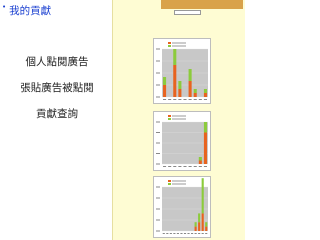 The image size is (320, 240). Describe the element at coordinates (30, 11) in the screenshot. I see `page-title-text: 我的貢獻` at that location.